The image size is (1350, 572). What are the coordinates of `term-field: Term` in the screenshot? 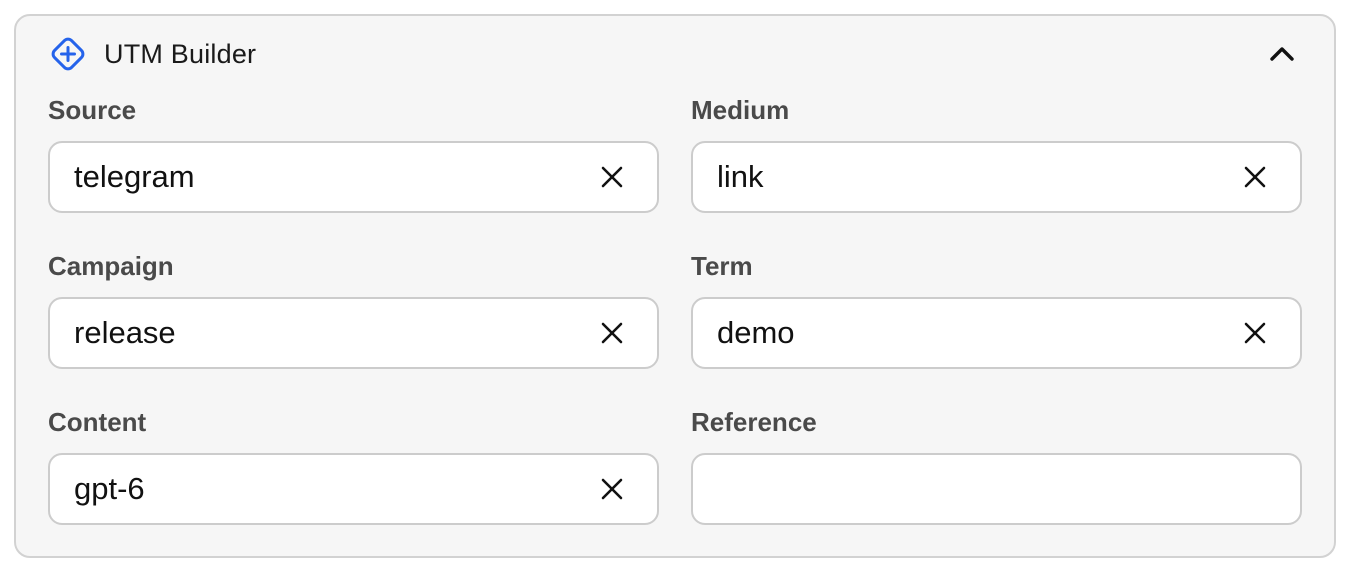 It's located at (996, 326).